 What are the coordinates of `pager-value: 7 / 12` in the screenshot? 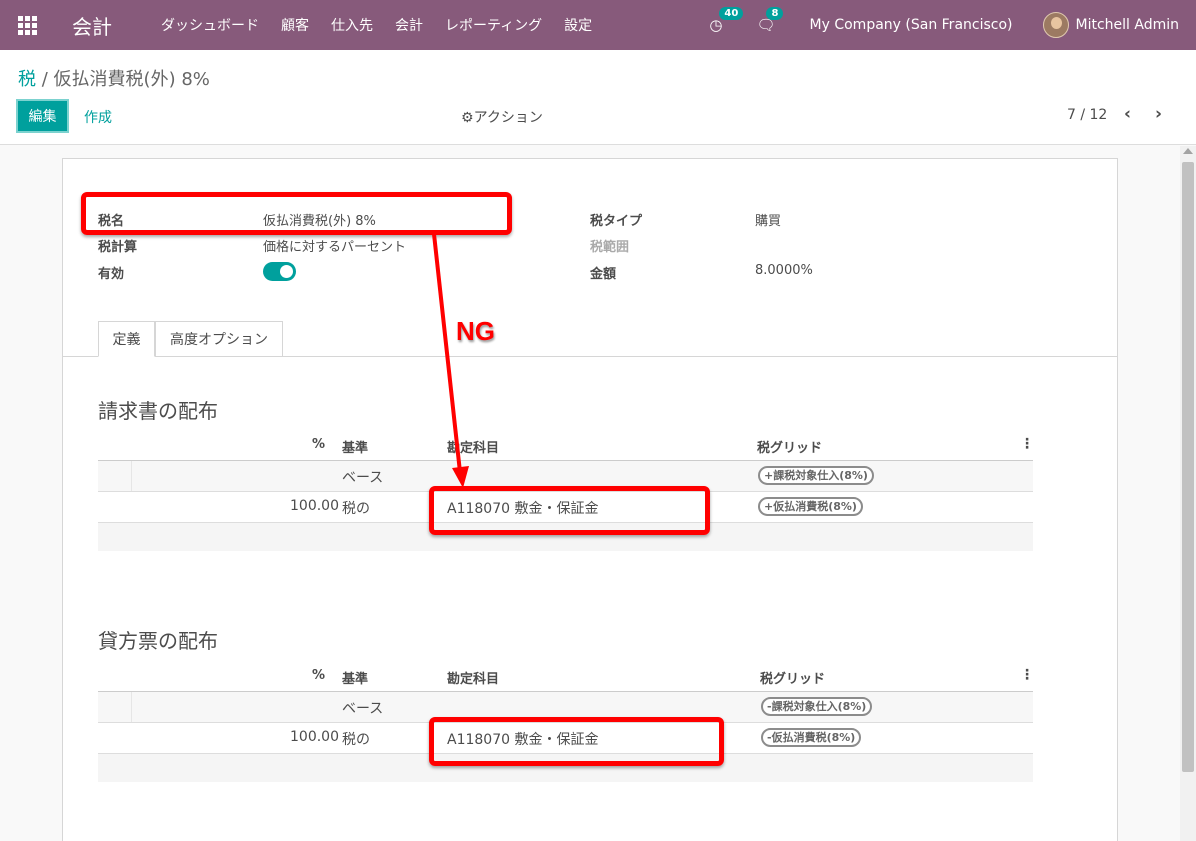 It's located at (1087, 115).